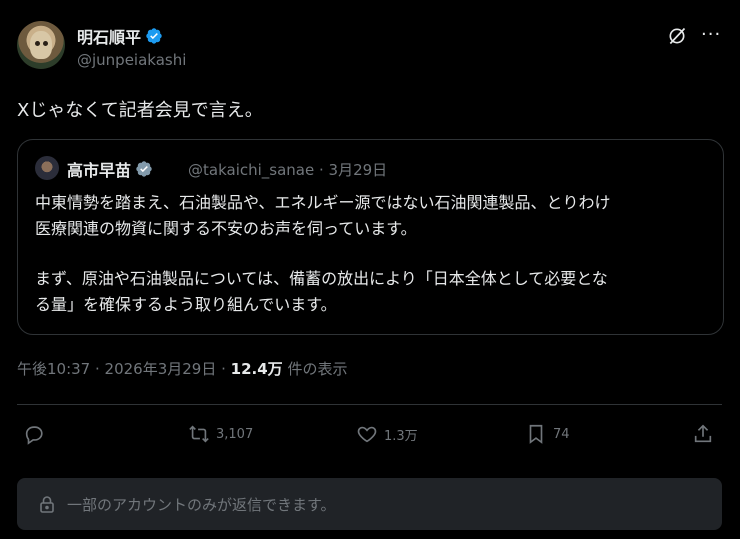 The height and width of the screenshot is (539, 740). Describe the element at coordinates (561, 434) in the screenshot. I see `bookmark-count: 74` at that location.